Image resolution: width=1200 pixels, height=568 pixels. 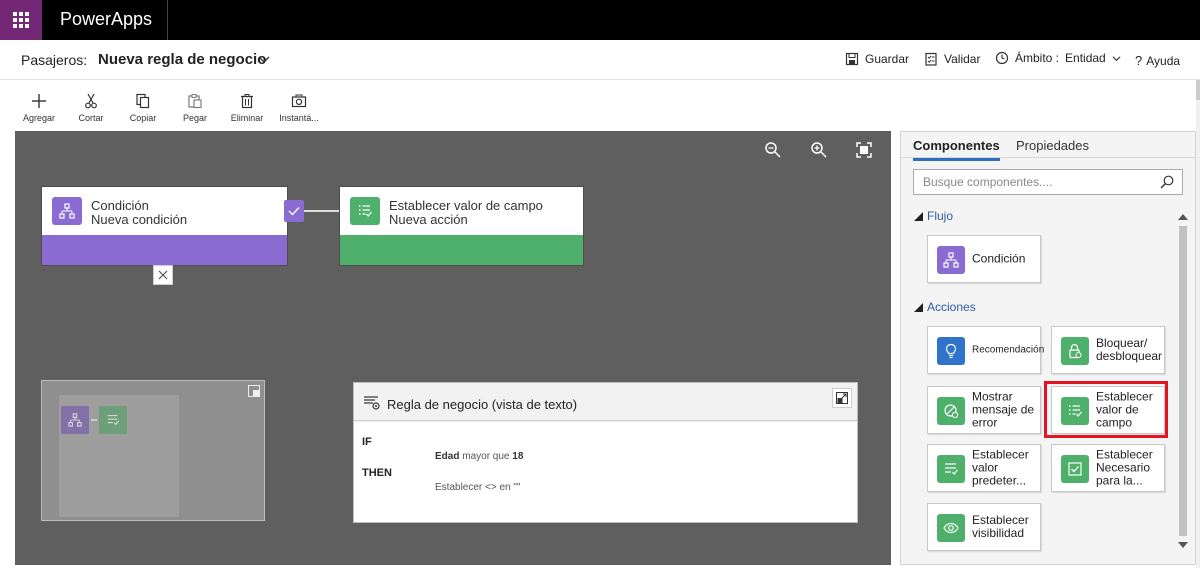 What do you see at coordinates (518, 456) in the screenshot?
I see `condition-value: 18` at bounding box center [518, 456].